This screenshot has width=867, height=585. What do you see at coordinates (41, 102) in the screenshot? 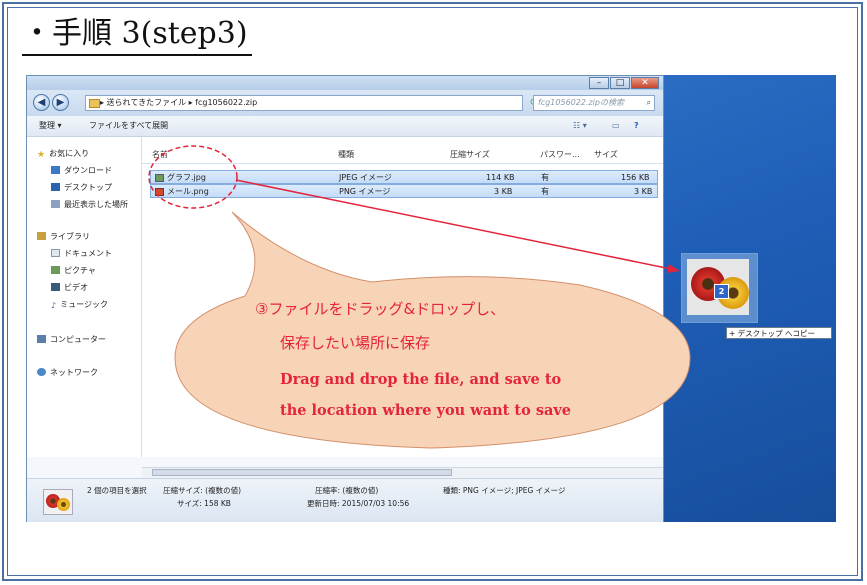
I see `back-button: ◀` at bounding box center [41, 102].